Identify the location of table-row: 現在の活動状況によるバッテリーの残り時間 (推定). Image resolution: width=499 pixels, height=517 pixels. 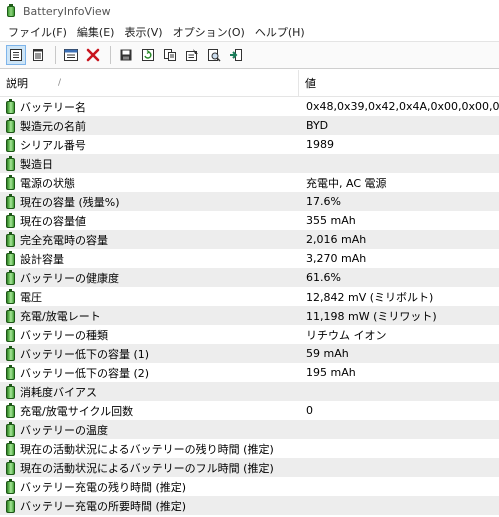
(249, 448).